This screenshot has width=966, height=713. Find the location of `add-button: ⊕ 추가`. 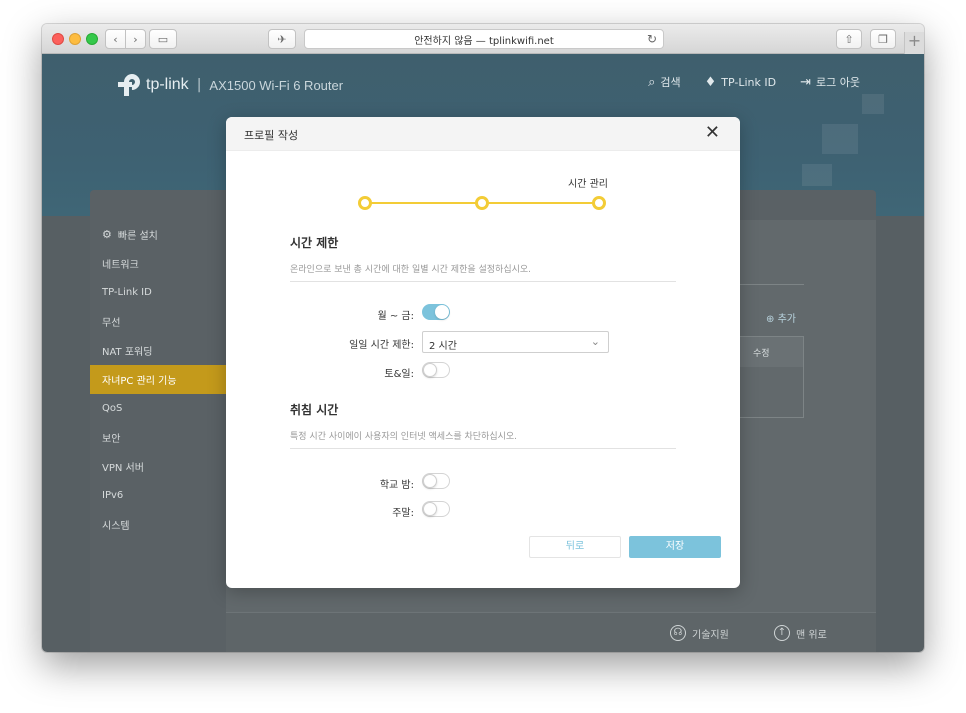

add-button: ⊕ 추가 is located at coordinates (781, 317).